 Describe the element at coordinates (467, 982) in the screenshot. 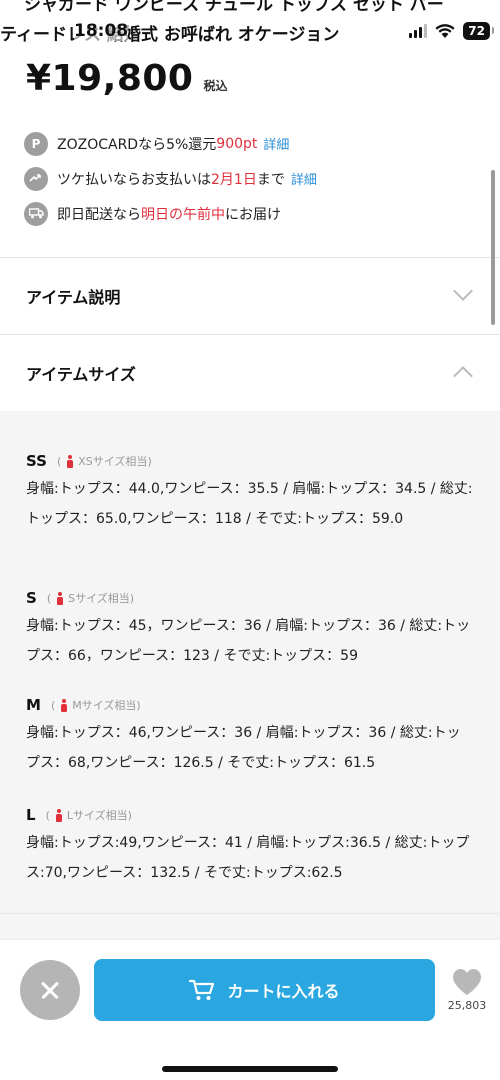

I see `heart-icon` at that location.